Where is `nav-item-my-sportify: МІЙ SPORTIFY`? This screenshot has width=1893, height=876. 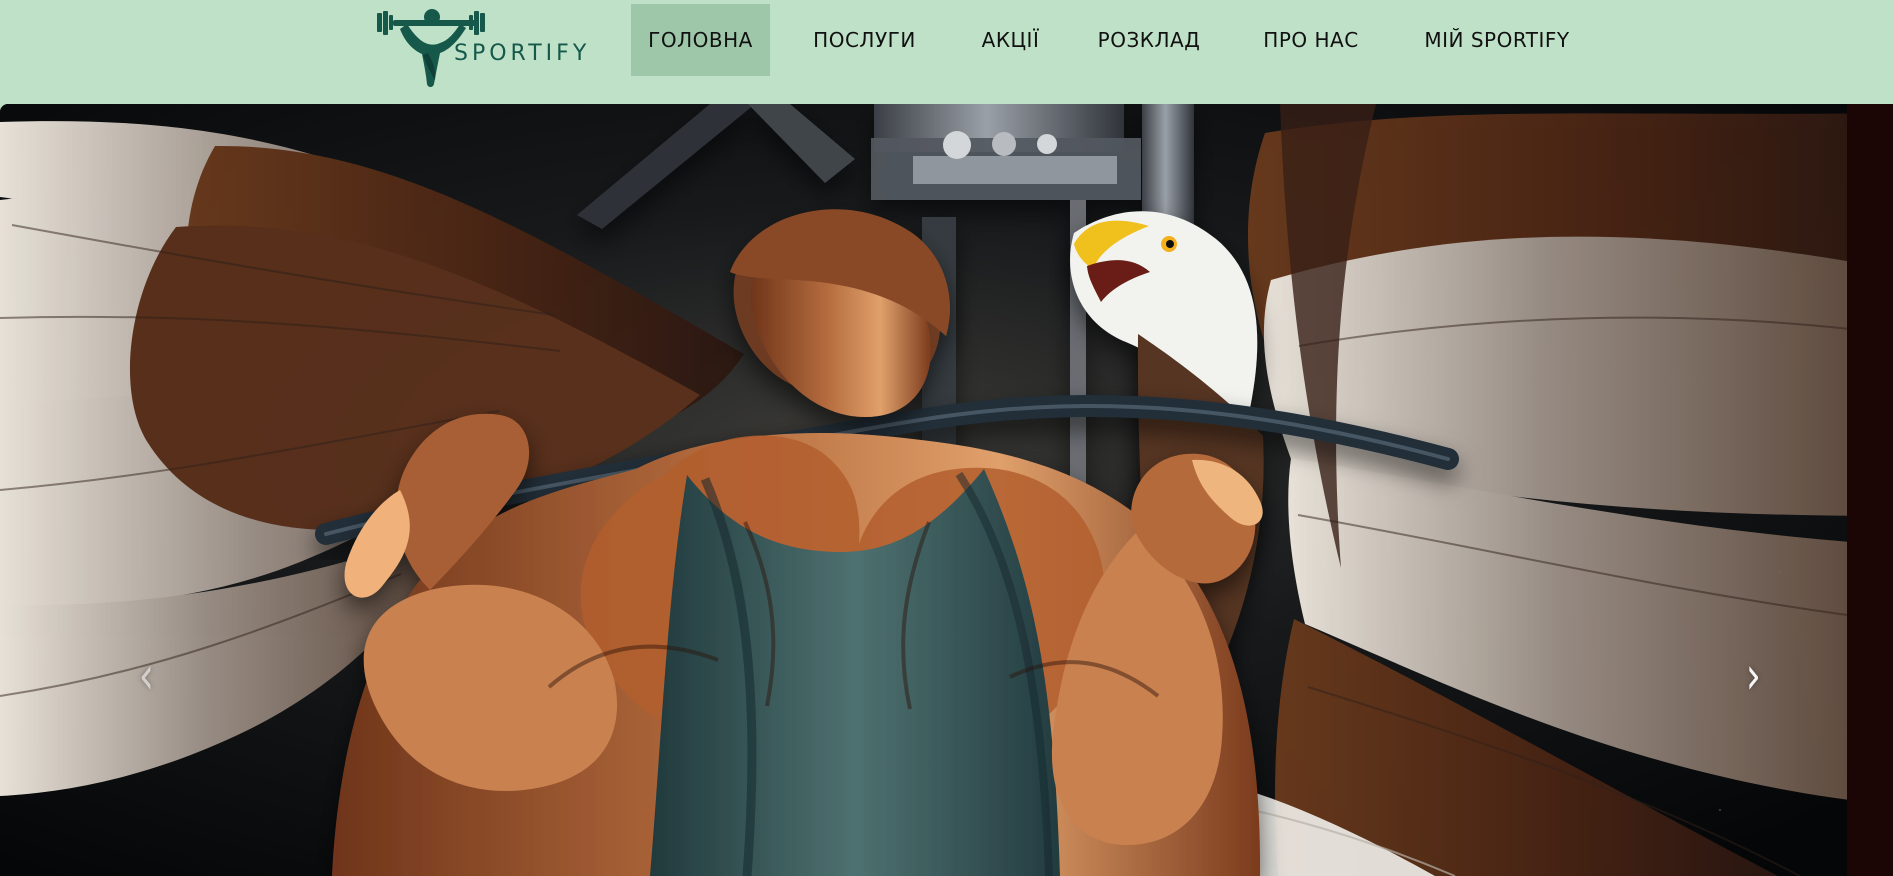 nav-item-my-sportify: МІЙ SPORTIFY is located at coordinates (1497, 40).